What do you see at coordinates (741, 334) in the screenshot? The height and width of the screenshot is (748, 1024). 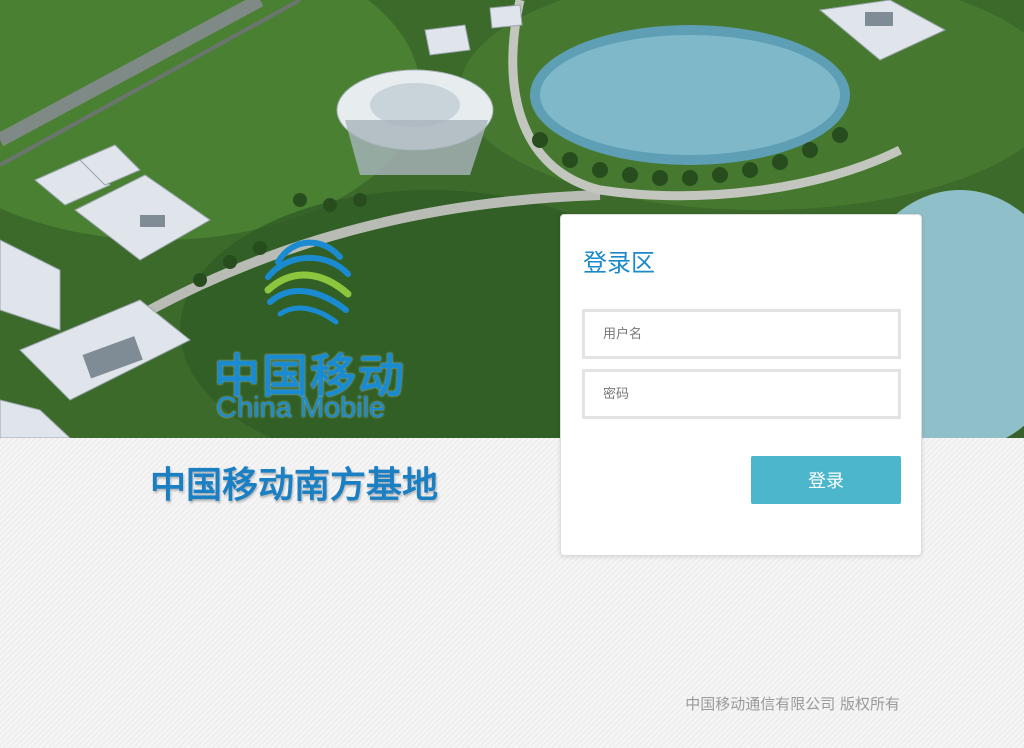 I see `username-input` at bounding box center [741, 334].